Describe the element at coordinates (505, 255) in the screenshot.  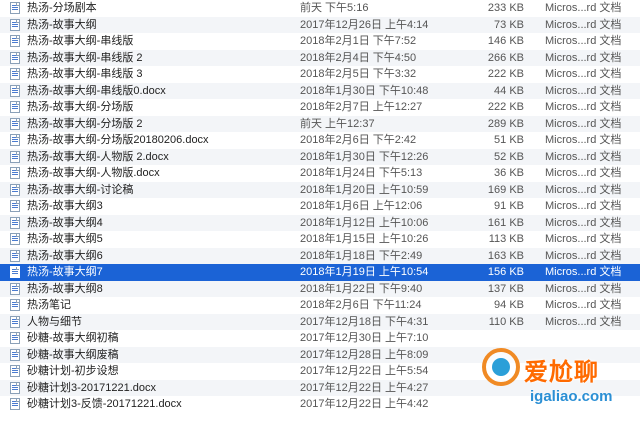
I see `file-size: 163 KB` at that location.